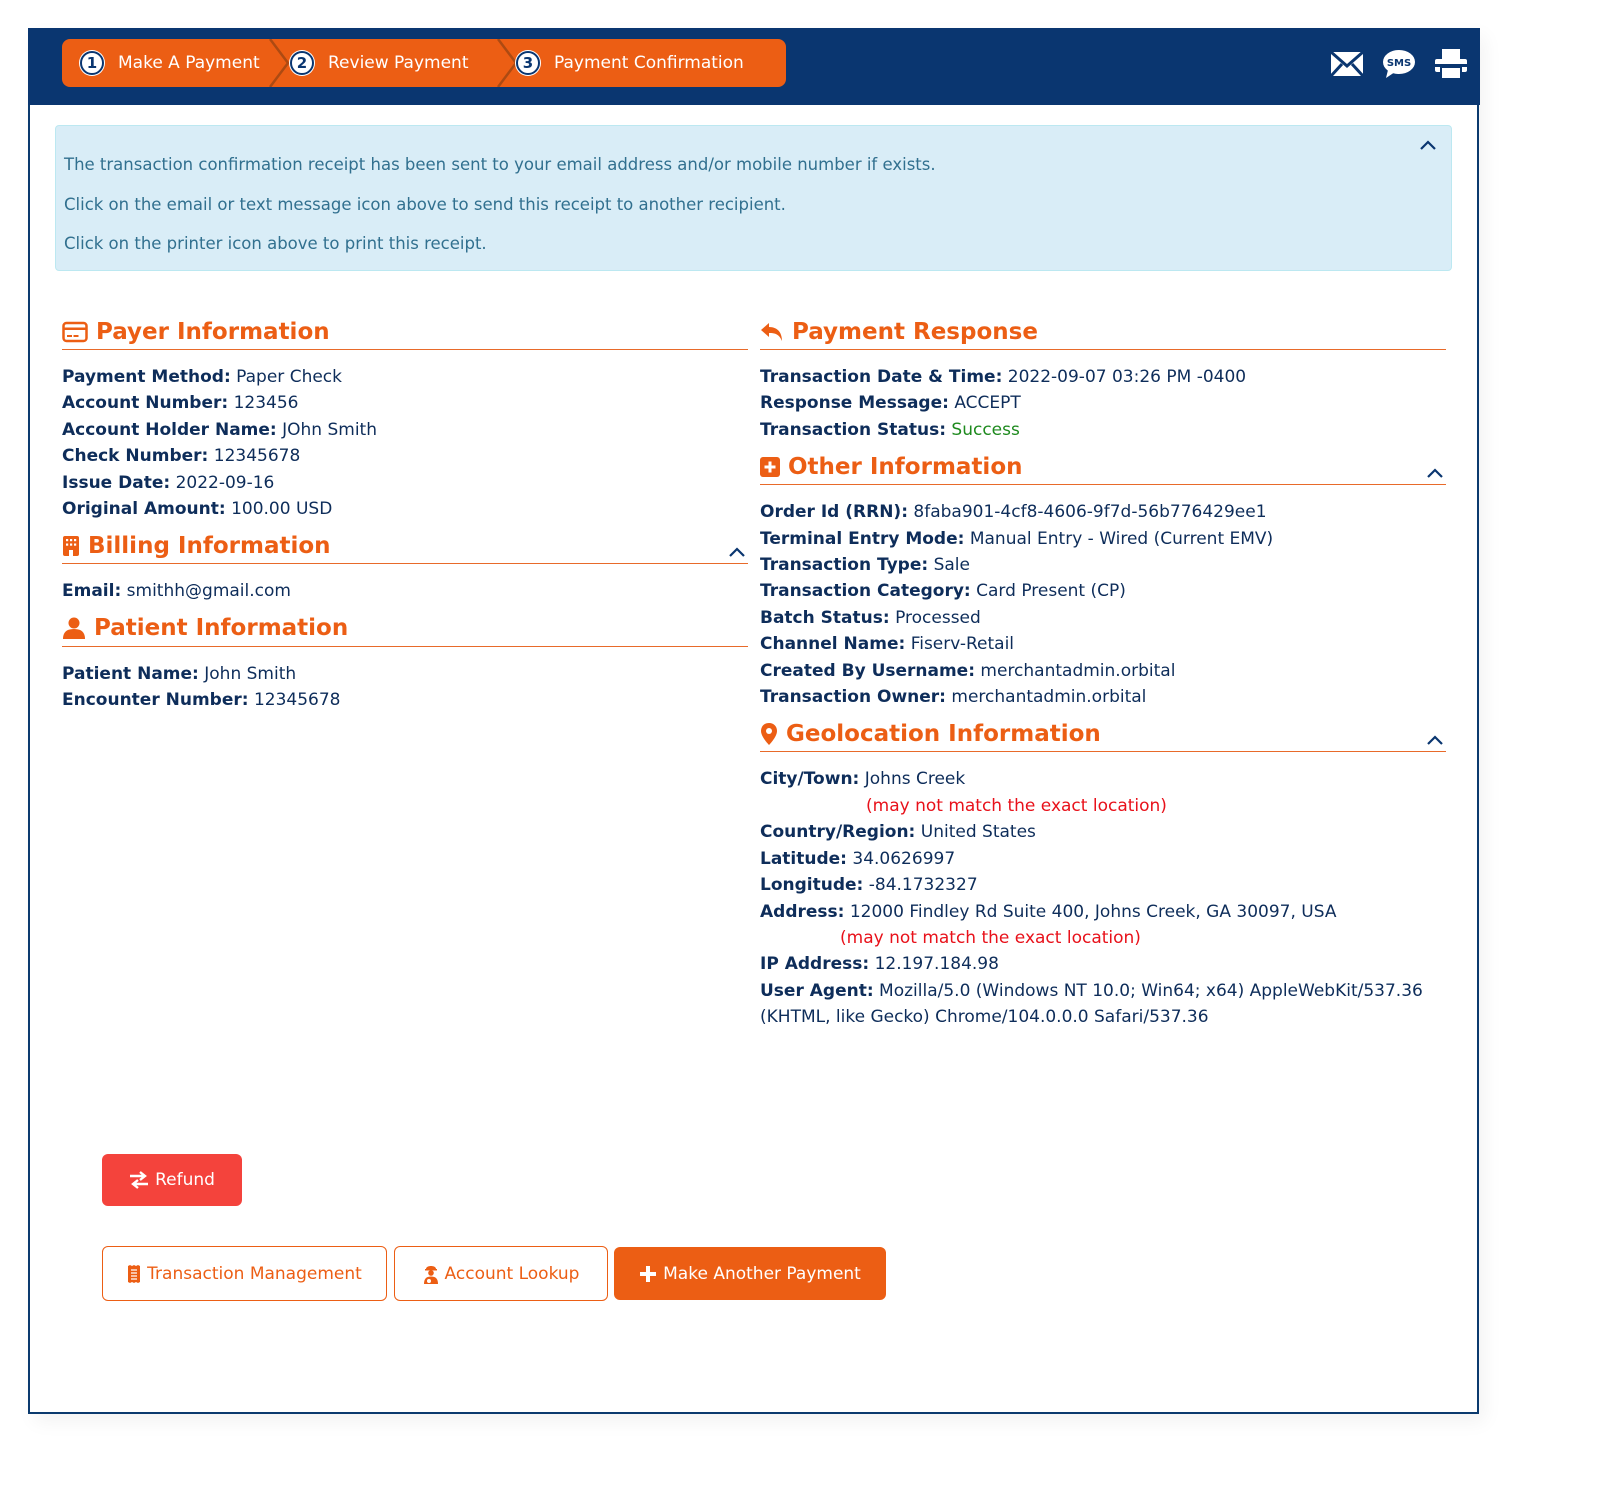  Describe the element at coordinates (213, 331) in the screenshot. I see `section-title: Payer Information` at that location.